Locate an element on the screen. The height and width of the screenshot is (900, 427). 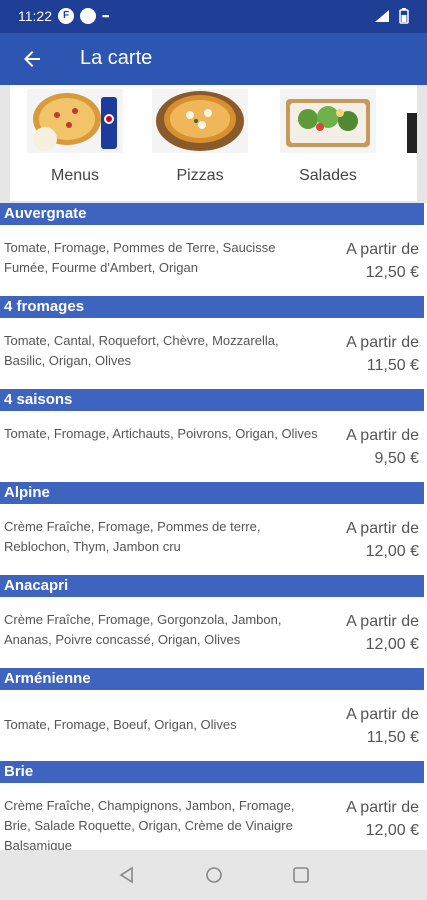
category-pizzas: Pizzas is located at coordinates (200, 137).